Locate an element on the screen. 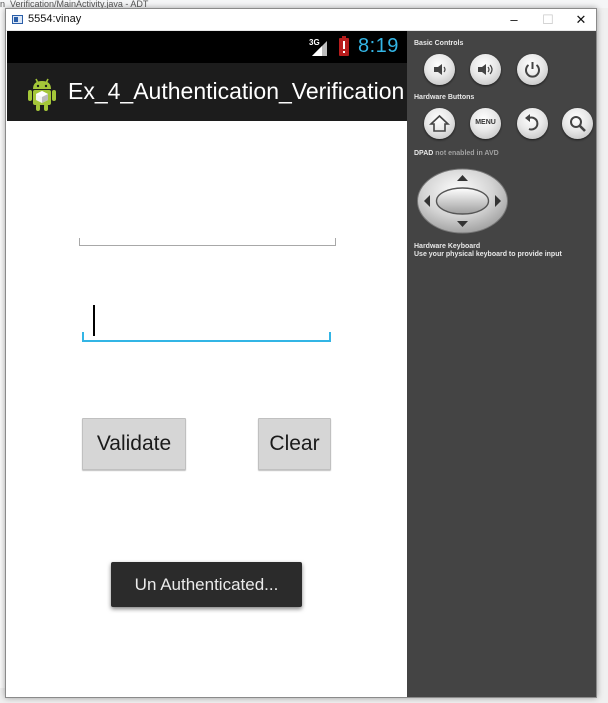 The image size is (608, 703). ide-right-edge is located at coordinates (602, 355).